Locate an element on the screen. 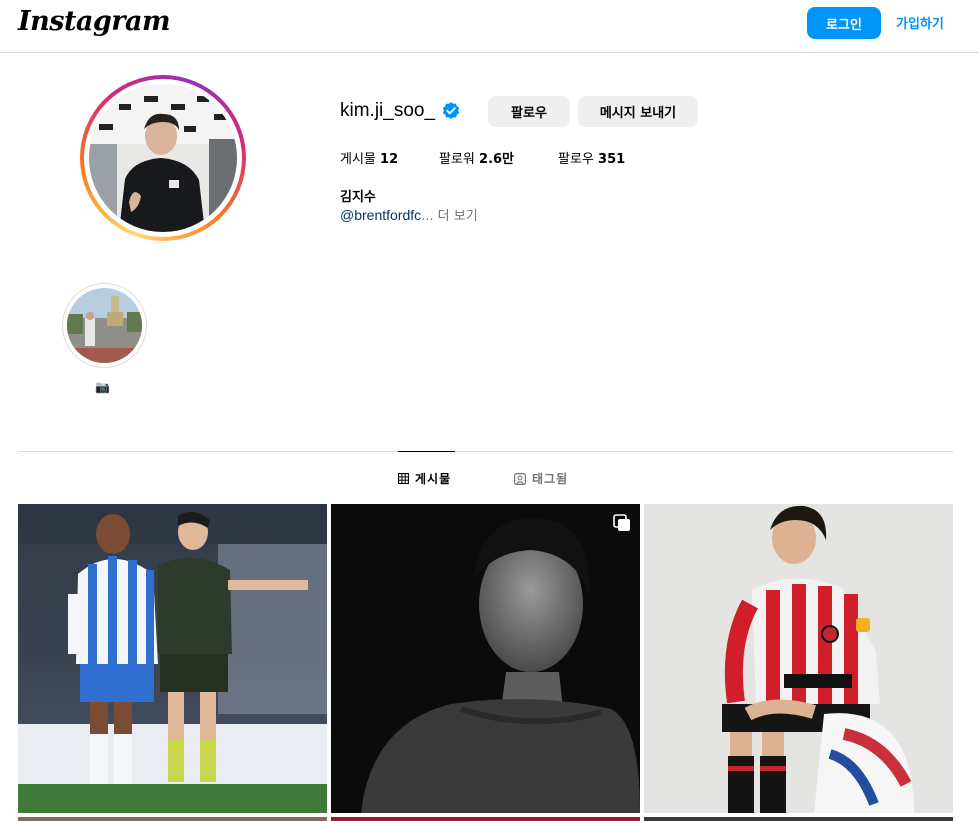 The height and width of the screenshot is (821, 979). tab-tagged: 태그됨 is located at coordinates (541, 478).